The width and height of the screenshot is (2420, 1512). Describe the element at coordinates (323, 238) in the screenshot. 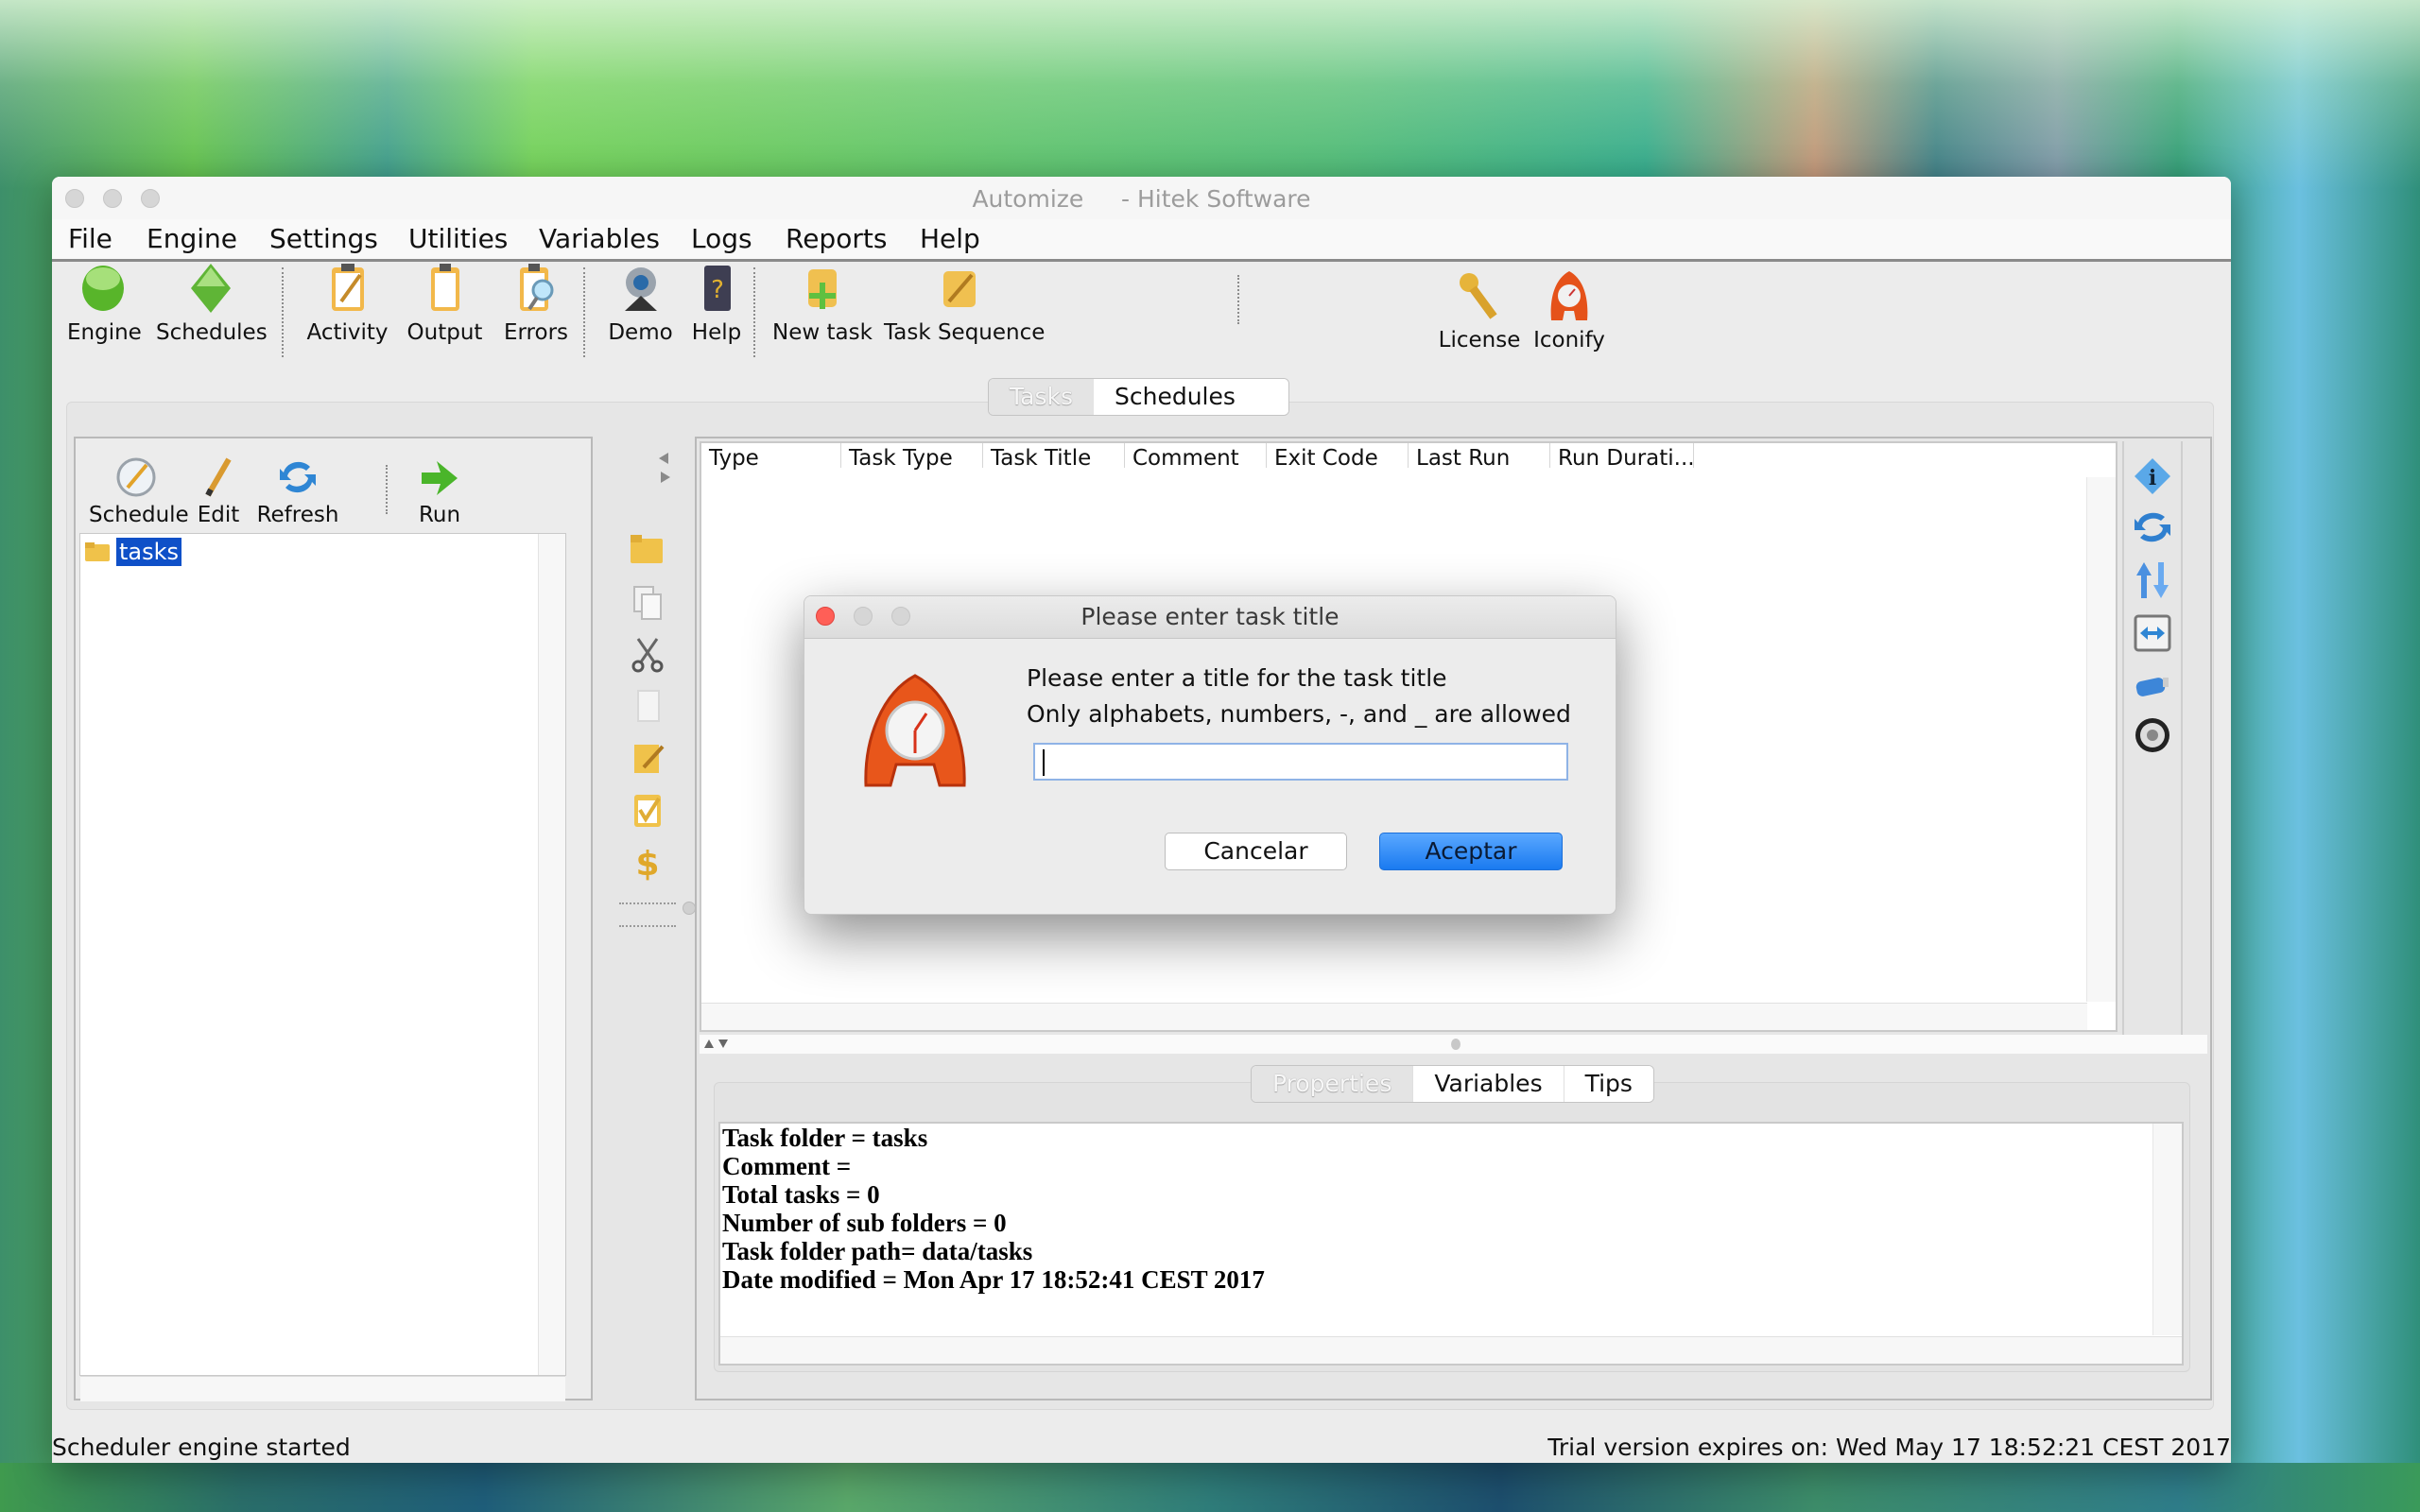

I see `menu-settings: Settings` at that location.